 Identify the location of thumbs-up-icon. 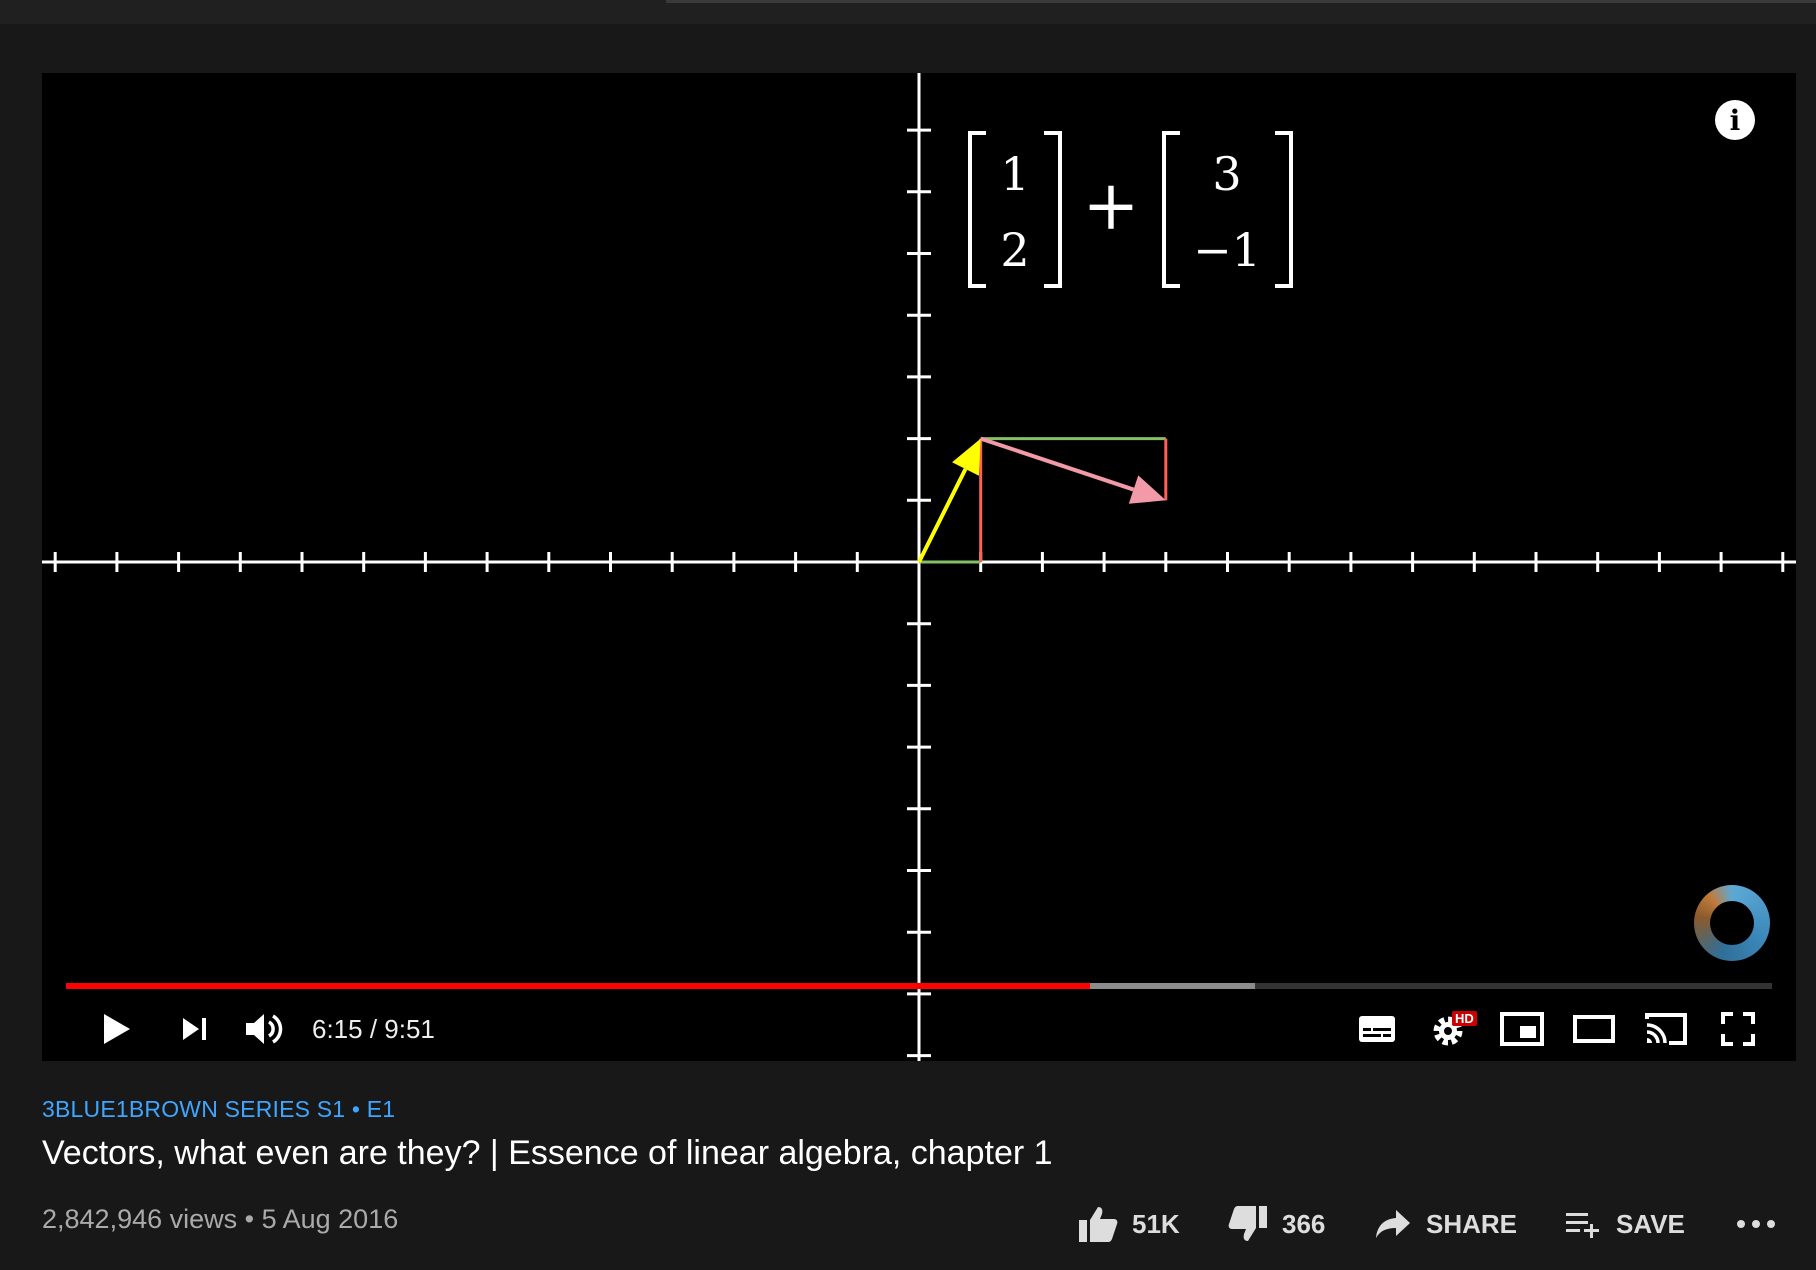
(1098, 1224).